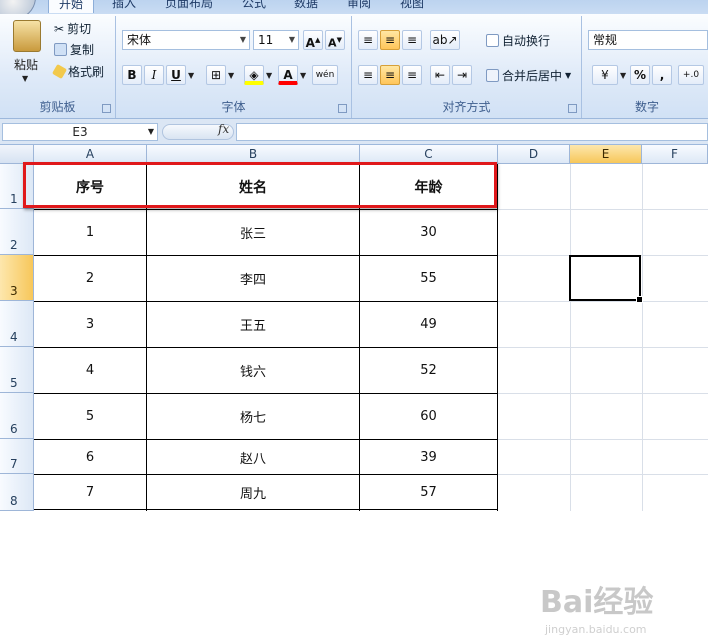 This screenshot has height=636, width=708. What do you see at coordinates (390, 75) in the screenshot?
I see `align-center-icon: ≡` at bounding box center [390, 75].